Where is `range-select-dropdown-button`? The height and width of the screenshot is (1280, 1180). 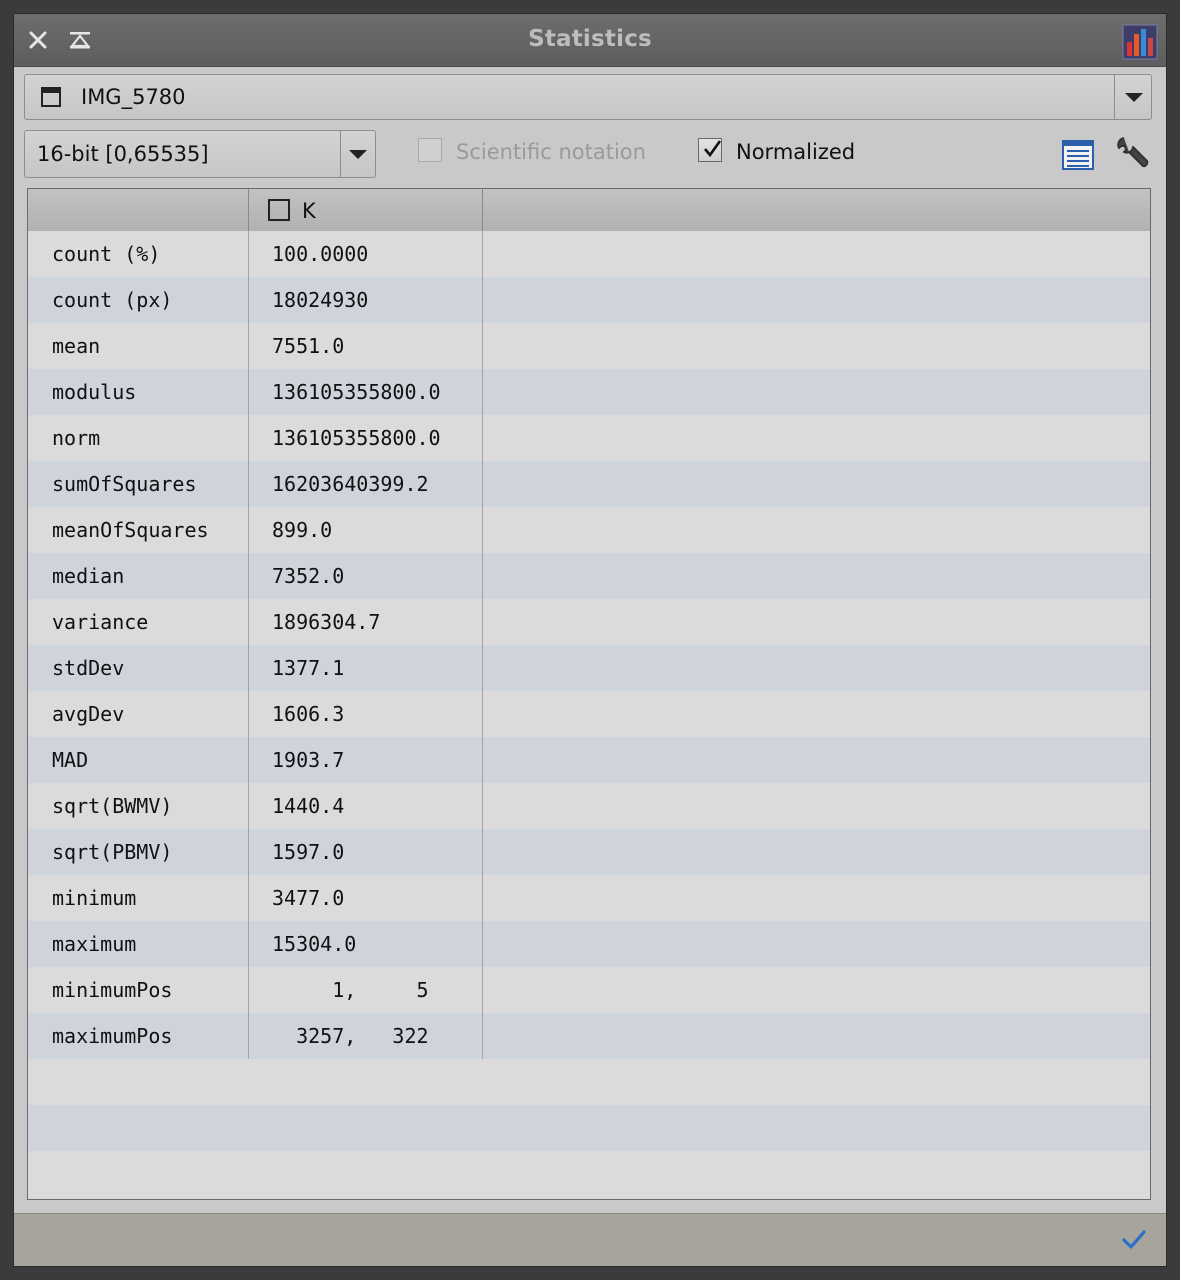 range-select-dropdown-button is located at coordinates (357, 154).